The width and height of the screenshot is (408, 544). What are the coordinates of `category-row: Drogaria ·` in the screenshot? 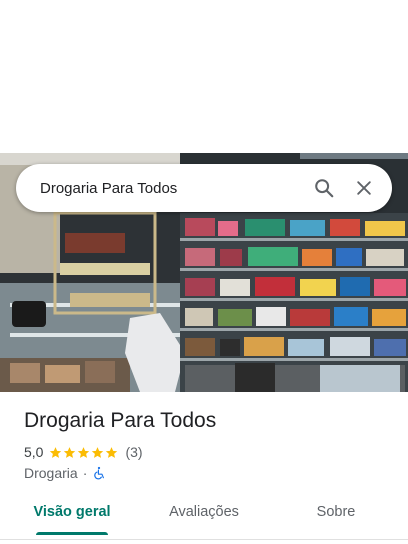 It's located at (65, 473).